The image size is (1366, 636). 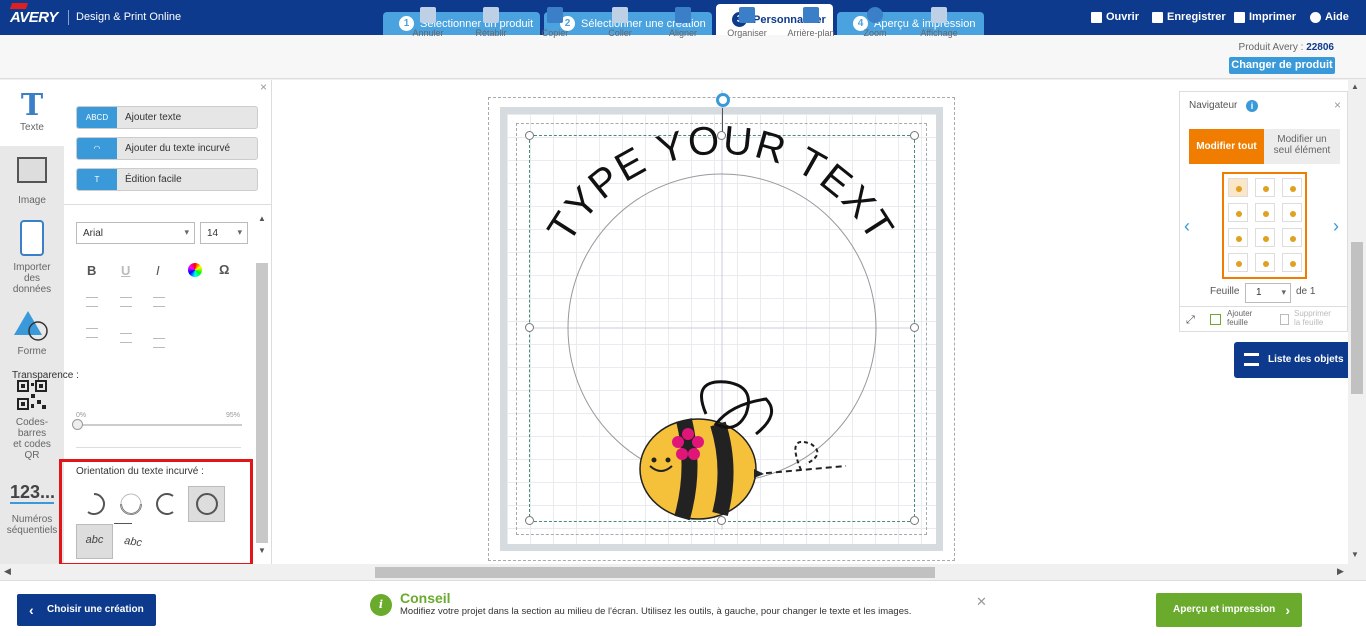 What do you see at coordinates (981, 602) in the screenshot?
I see `close-tip-icon: ✕` at bounding box center [981, 602].